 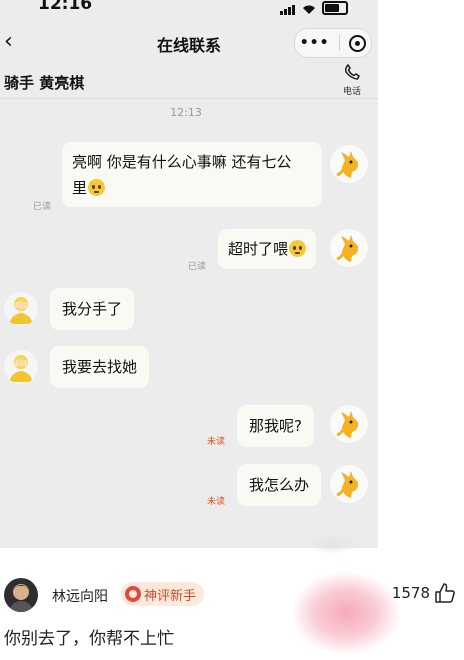 What do you see at coordinates (288, 7) in the screenshot?
I see `signal-icon` at bounding box center [288, 7].